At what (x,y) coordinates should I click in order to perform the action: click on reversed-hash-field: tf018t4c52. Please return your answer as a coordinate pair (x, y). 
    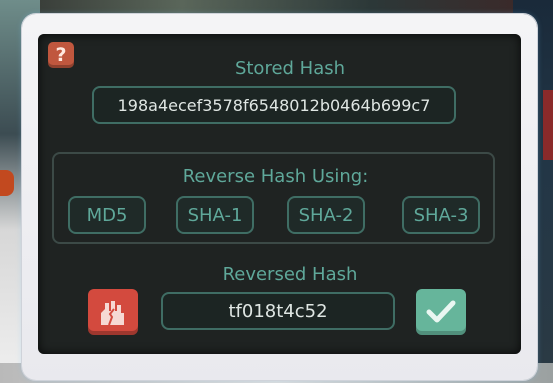
    Looking at the image, I should click on (278, 311).